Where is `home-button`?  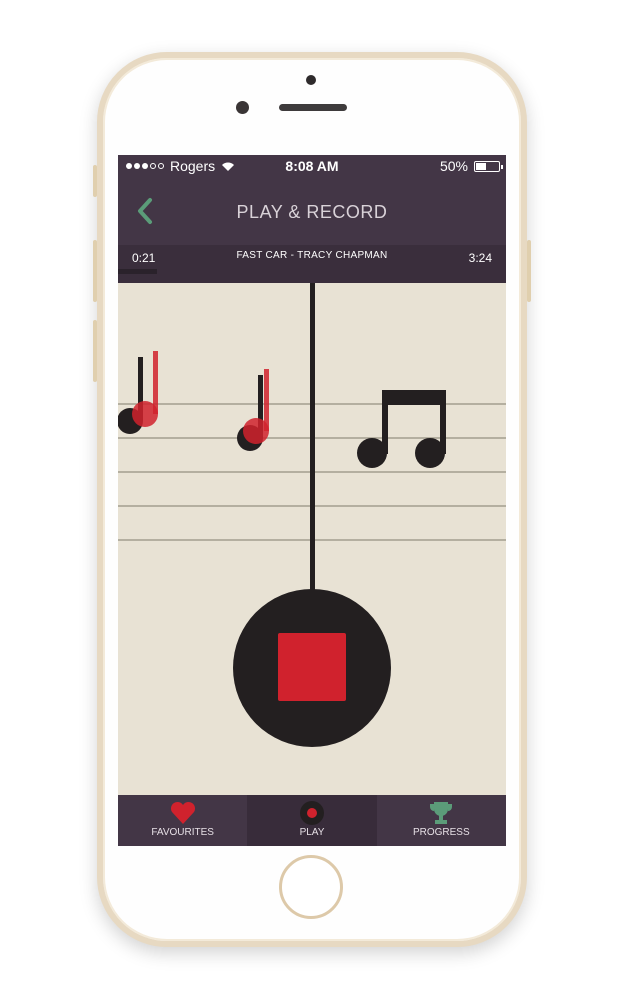 home-button is located at coordinates (311, 887).